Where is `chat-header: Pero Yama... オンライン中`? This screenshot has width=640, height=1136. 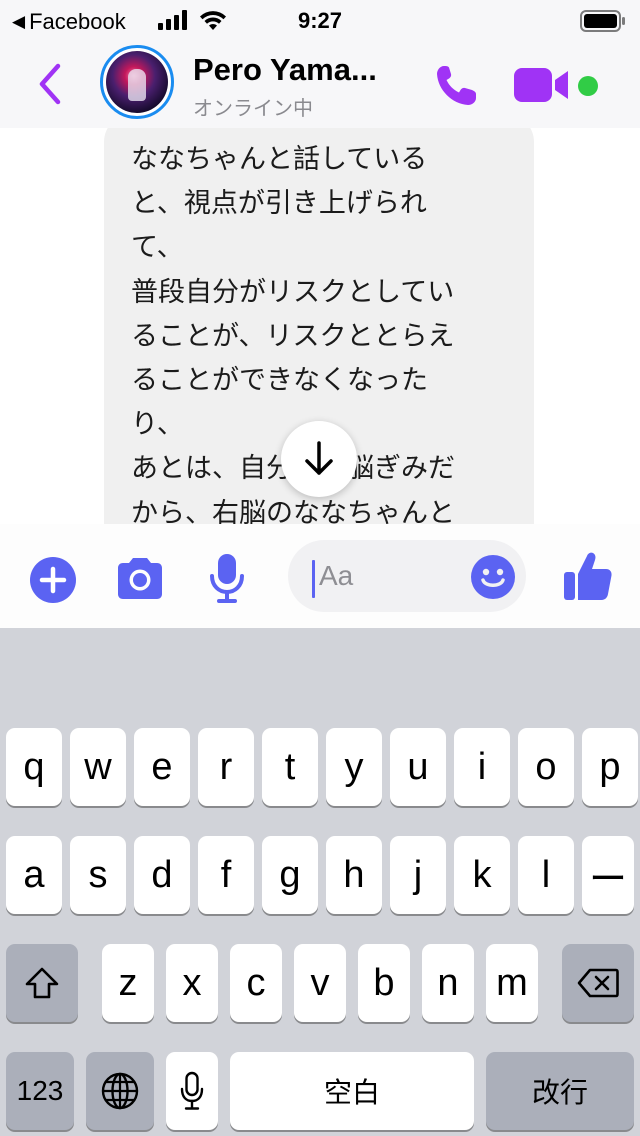
chat-header: Pero Yama... オンライン中 is located at coordinates (320, 84).